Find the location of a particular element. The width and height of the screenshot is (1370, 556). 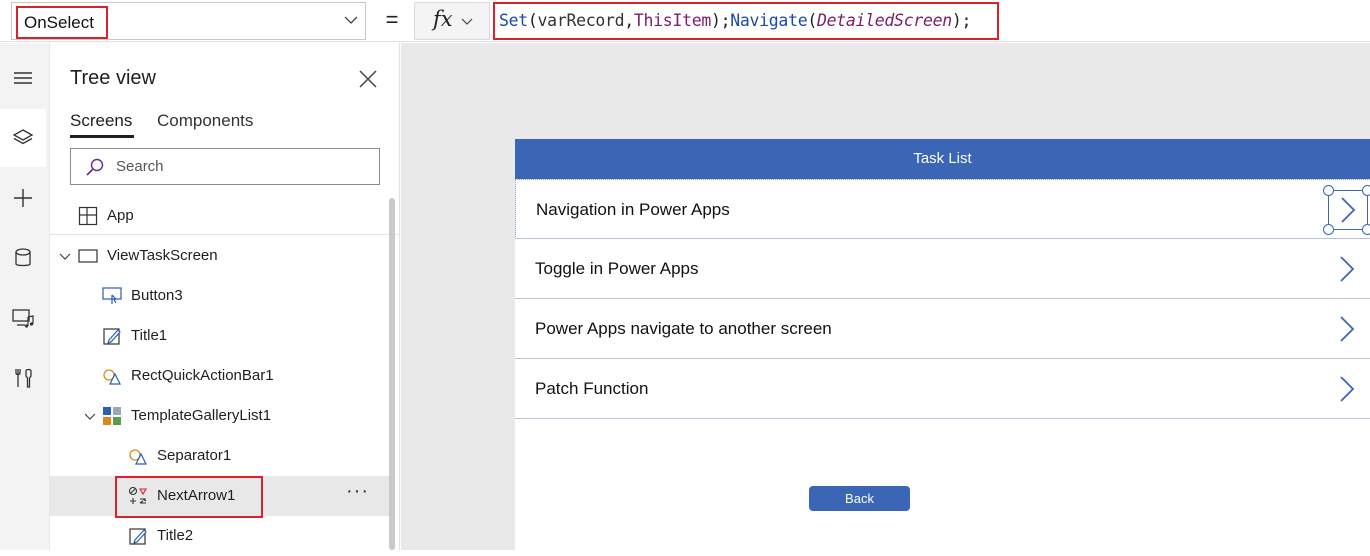

tree-scrollbar is located at coordinates (392, 374).